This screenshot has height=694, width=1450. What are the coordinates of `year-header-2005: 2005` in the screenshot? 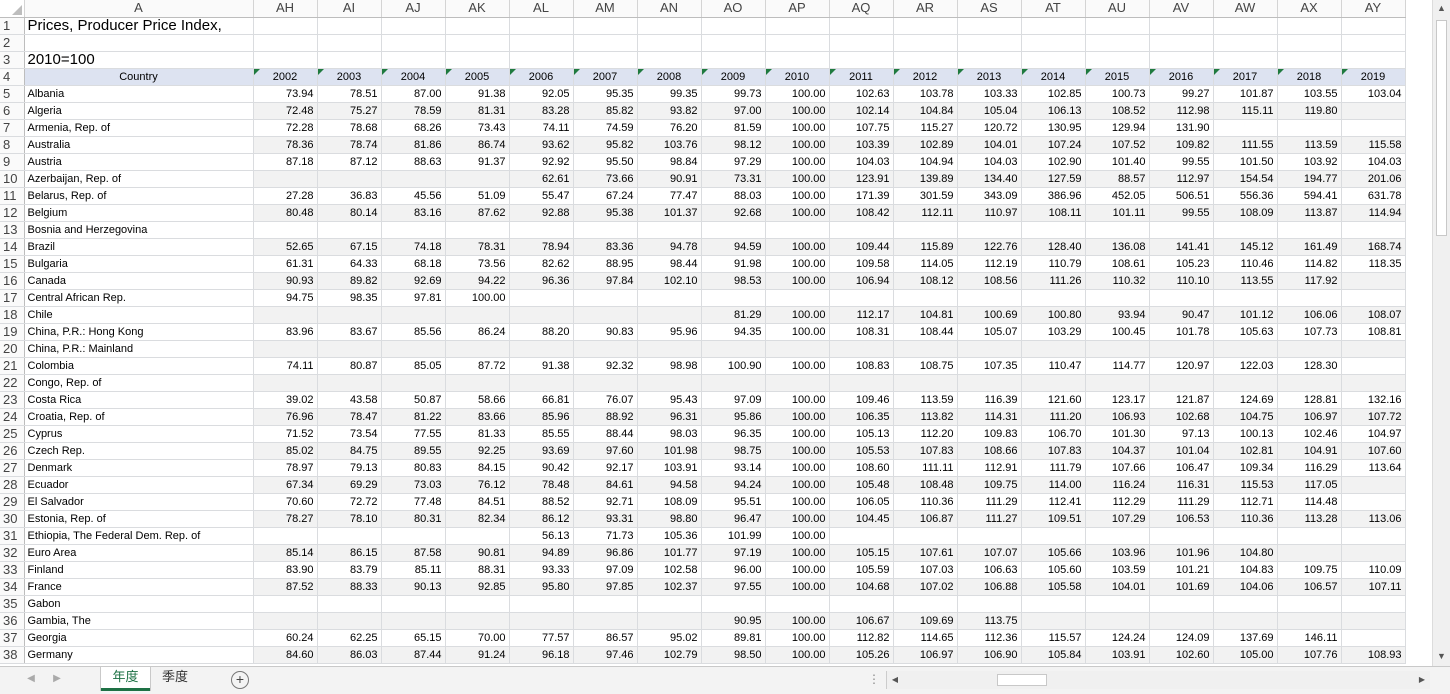 It's located at (477, 77).